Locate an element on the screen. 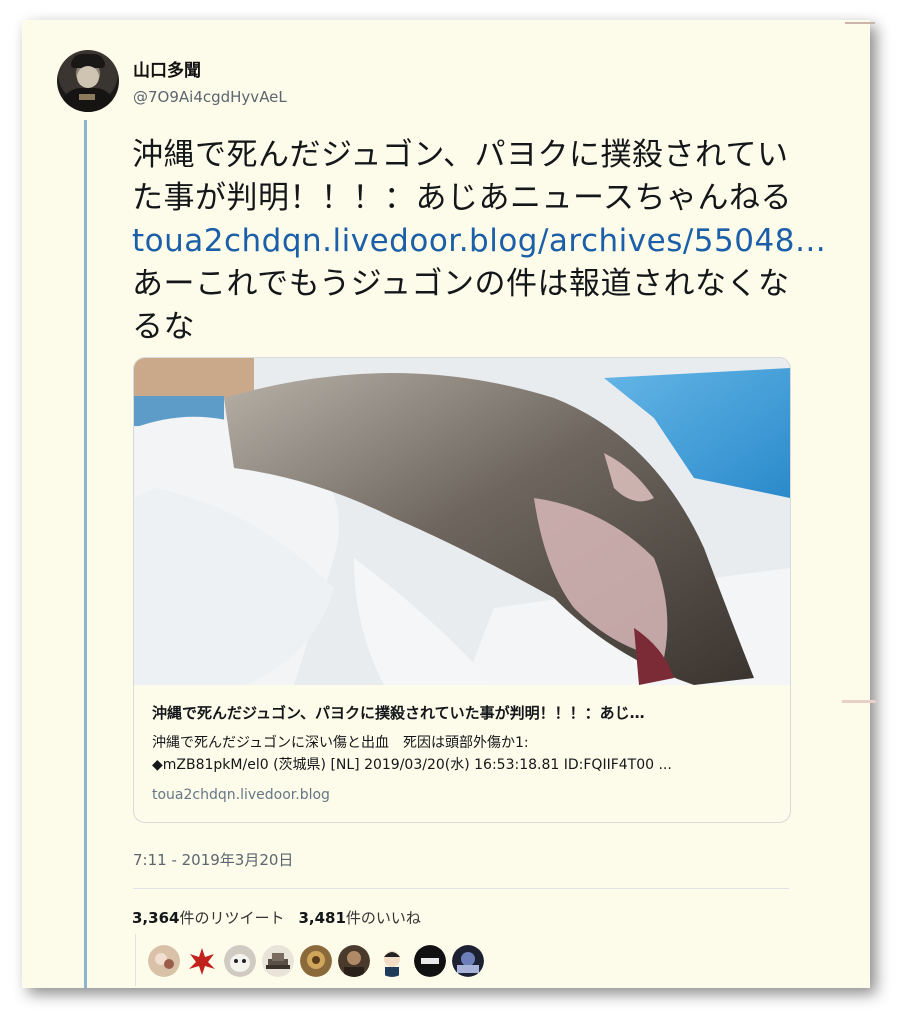  liker-avatars is located at coordinates (316, 961).